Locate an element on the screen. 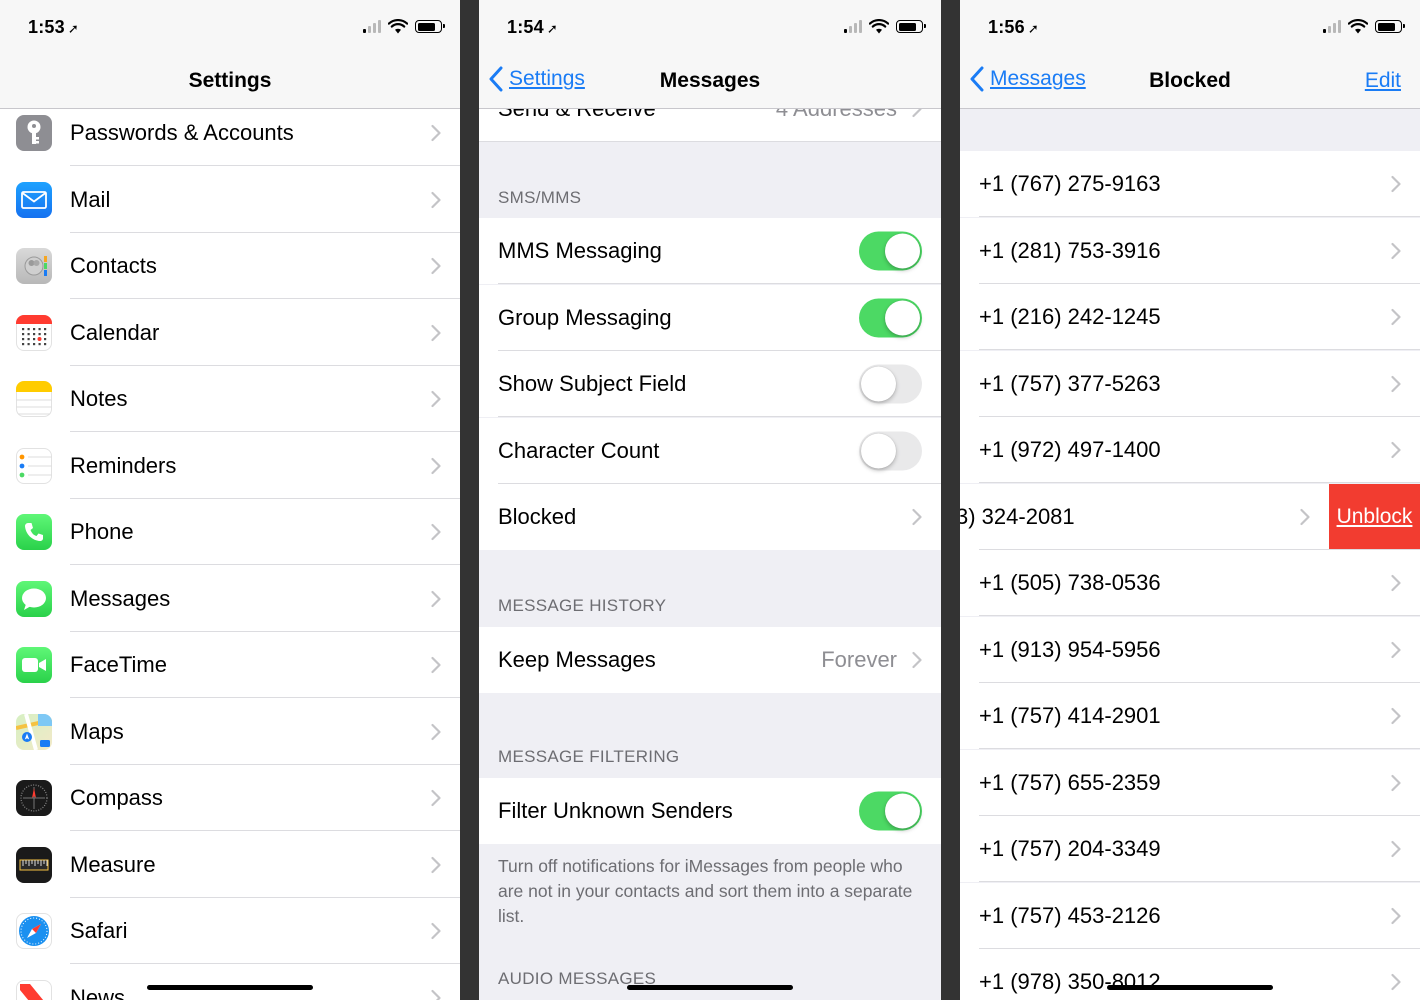 This screenshot has height=1000, width=1420. mail-icon is located at coordinates (34, 199).